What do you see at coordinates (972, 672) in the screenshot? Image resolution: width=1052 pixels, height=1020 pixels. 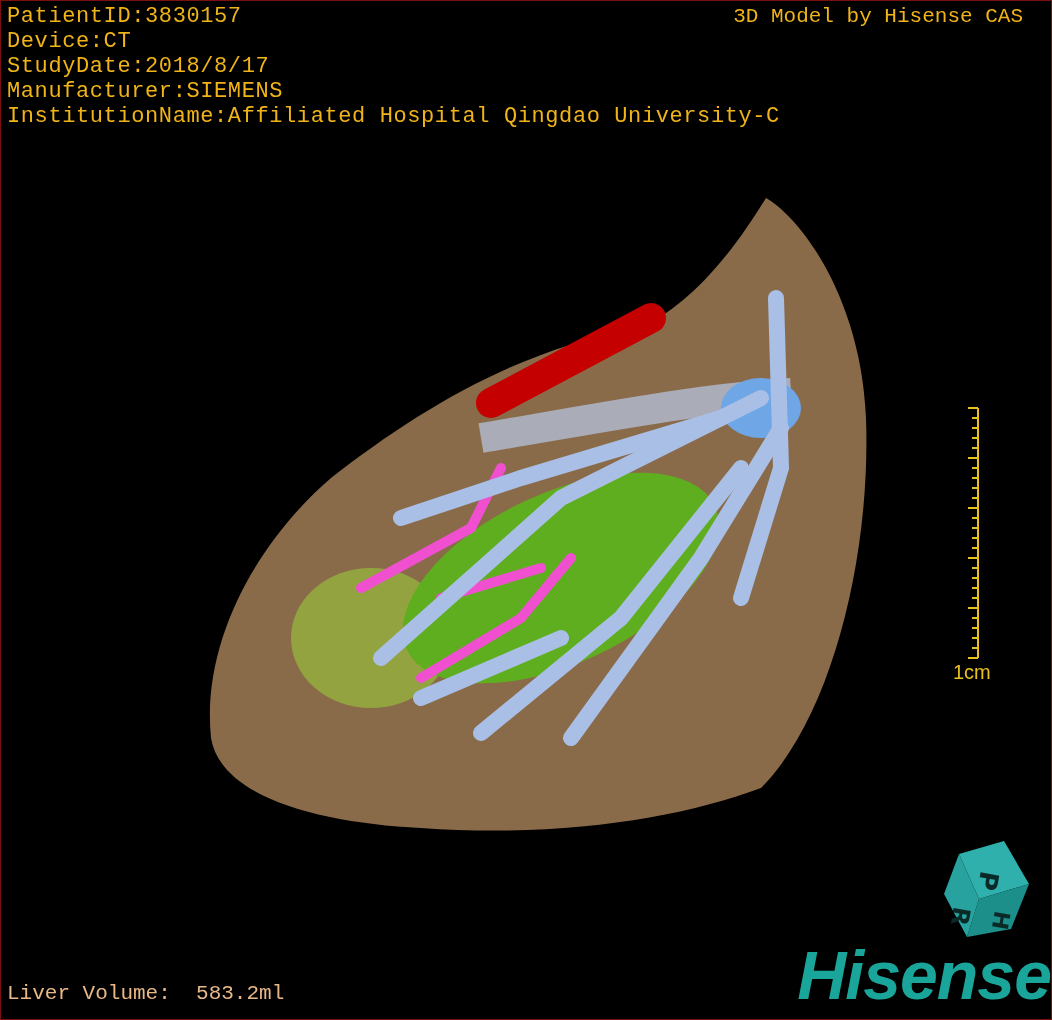 I see `scale-label: 1cm` at bounding box center [972, 672].